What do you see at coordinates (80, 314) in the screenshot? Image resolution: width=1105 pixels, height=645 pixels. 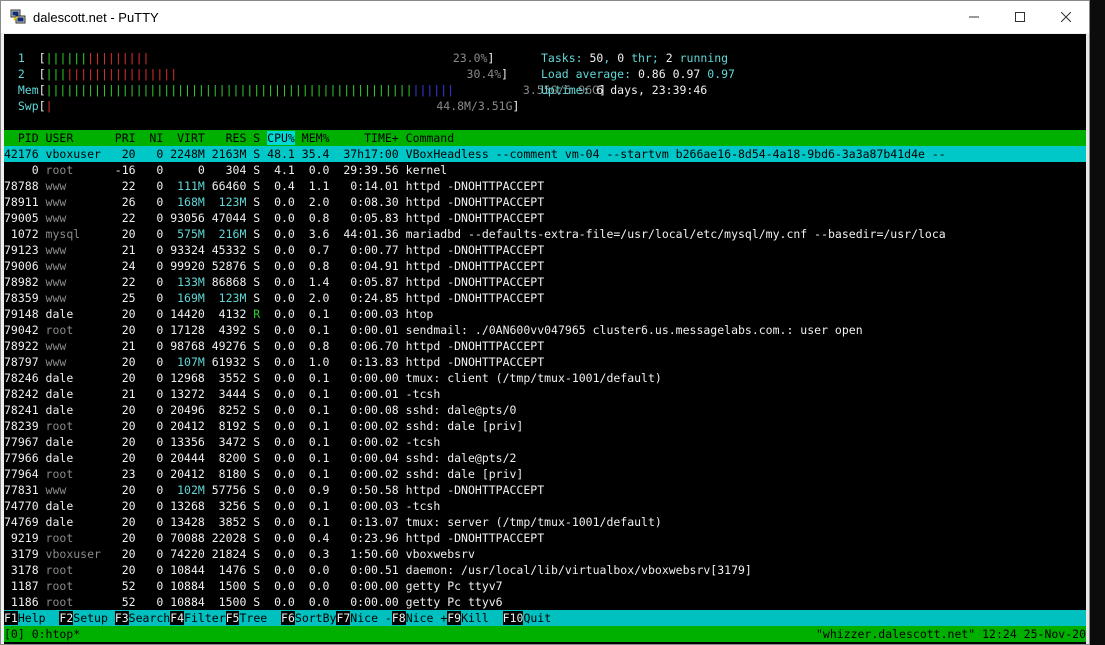 I see `cell-user: dale` at bounding box center [80, 314].